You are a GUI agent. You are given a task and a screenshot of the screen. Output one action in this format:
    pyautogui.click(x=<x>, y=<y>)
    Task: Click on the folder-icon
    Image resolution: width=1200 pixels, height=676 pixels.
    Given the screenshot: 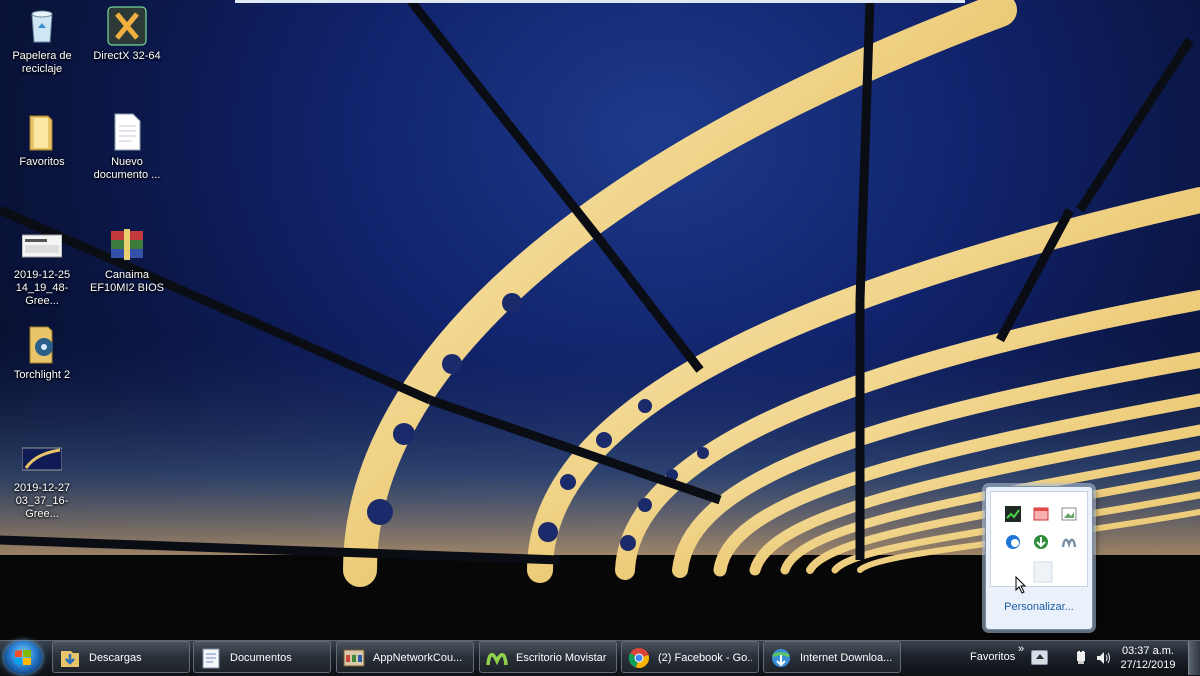 What is the action you would take?
    pyautogui.click(x=42, y=132)
    